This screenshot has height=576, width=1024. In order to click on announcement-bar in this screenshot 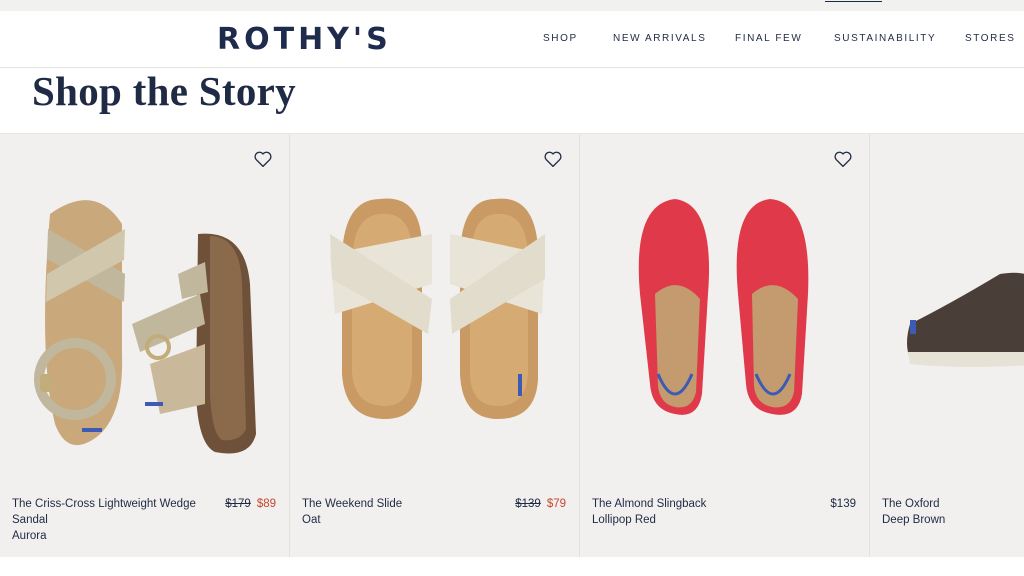, I will do `click(512, 5)`.